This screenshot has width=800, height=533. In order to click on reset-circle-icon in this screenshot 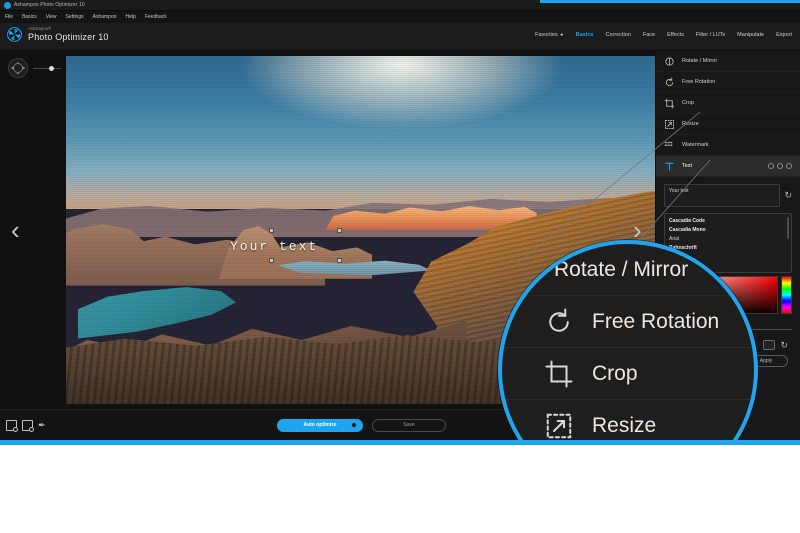, I will do `click(789, 166)`.